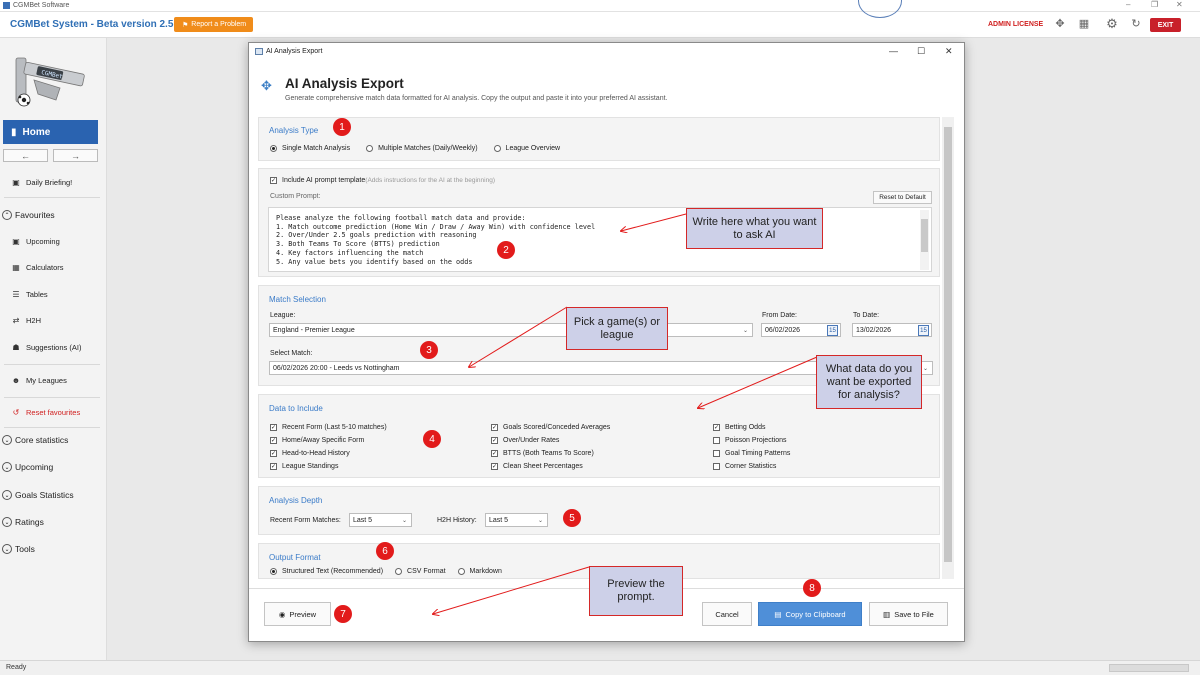  I want to click on radio-multiple-matches: Multiple Matches (Daily/Weekly), so click(422, 148).